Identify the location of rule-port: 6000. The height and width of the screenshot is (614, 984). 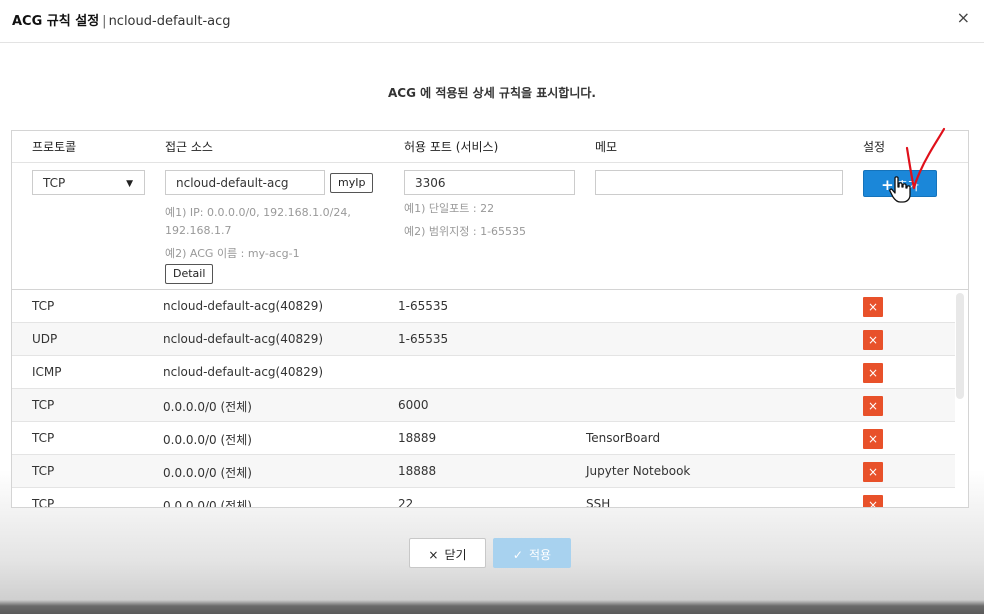
(413, 405).